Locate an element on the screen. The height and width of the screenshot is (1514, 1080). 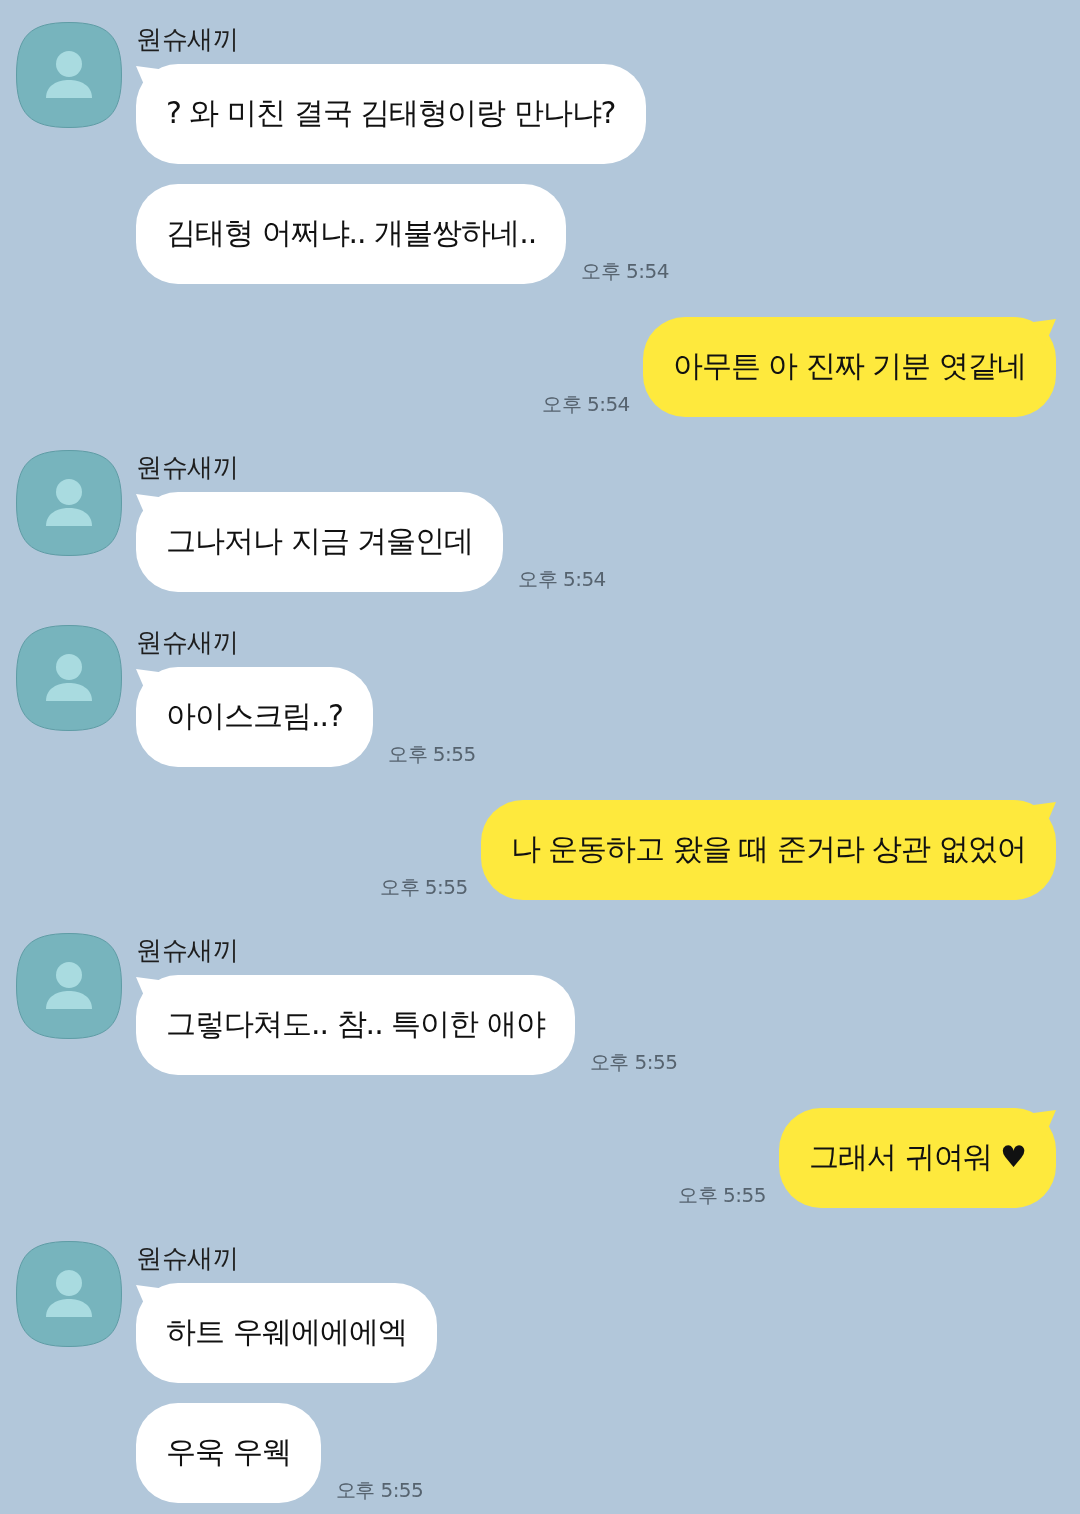
message-bubble: 그렇다쳐도.. 참.. 특이한 애야 is located at coordinates (355, 1025).